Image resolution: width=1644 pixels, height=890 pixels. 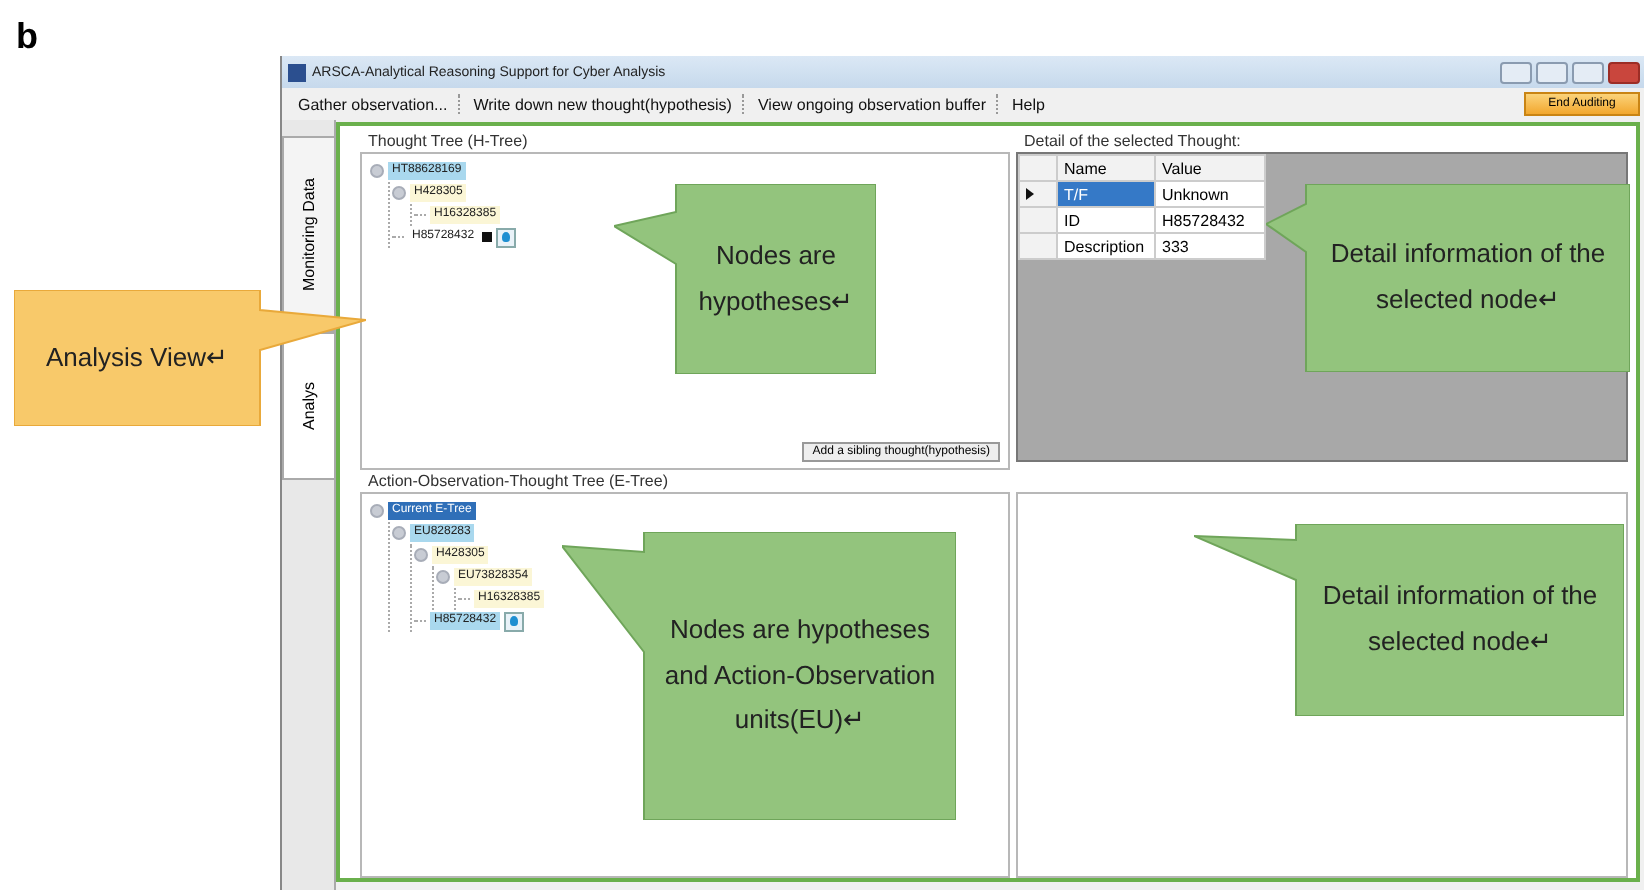 What do you see at coordinates (602, 104) in the screenshot?
I see `menu-item: Write down new thought(hypothesis)` at bounding box center [602, 104].